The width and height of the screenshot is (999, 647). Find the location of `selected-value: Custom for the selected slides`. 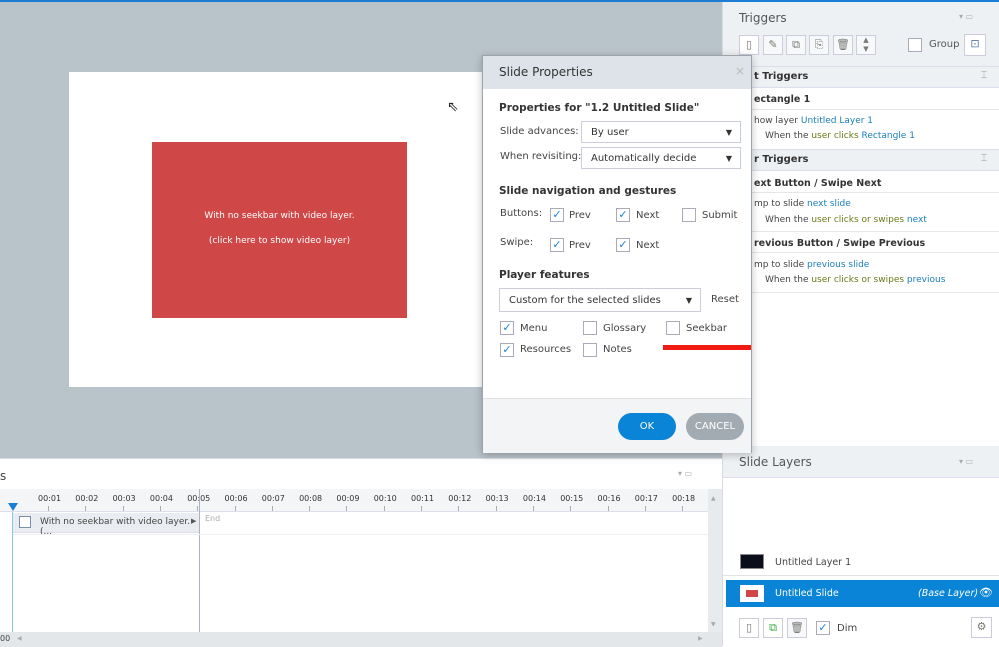

selected-value: Custom for the selected slides is located at coordinates (585, 300).